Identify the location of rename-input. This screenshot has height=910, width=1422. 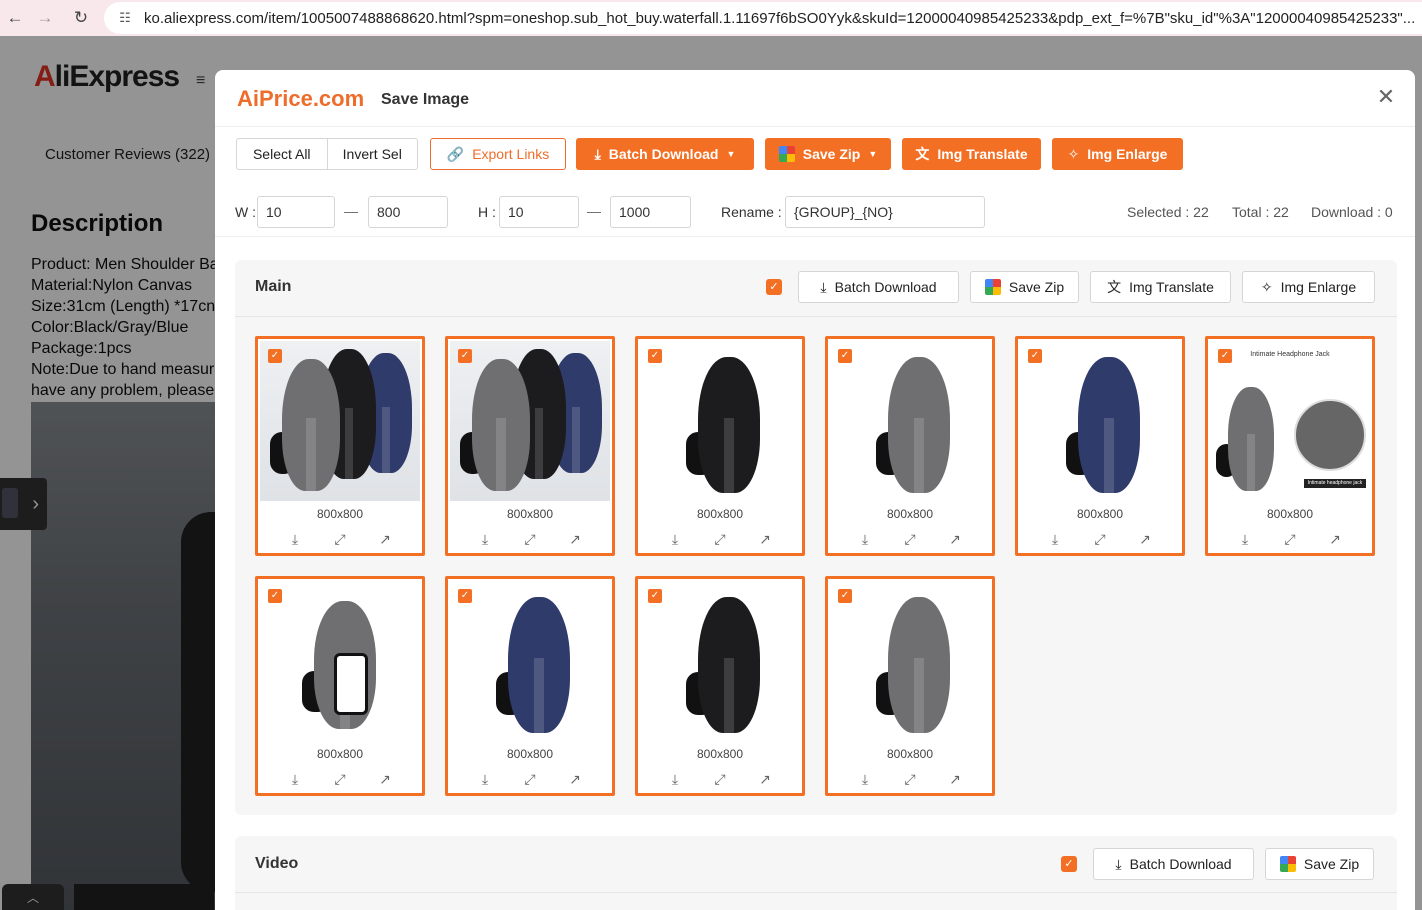
(885, 212).